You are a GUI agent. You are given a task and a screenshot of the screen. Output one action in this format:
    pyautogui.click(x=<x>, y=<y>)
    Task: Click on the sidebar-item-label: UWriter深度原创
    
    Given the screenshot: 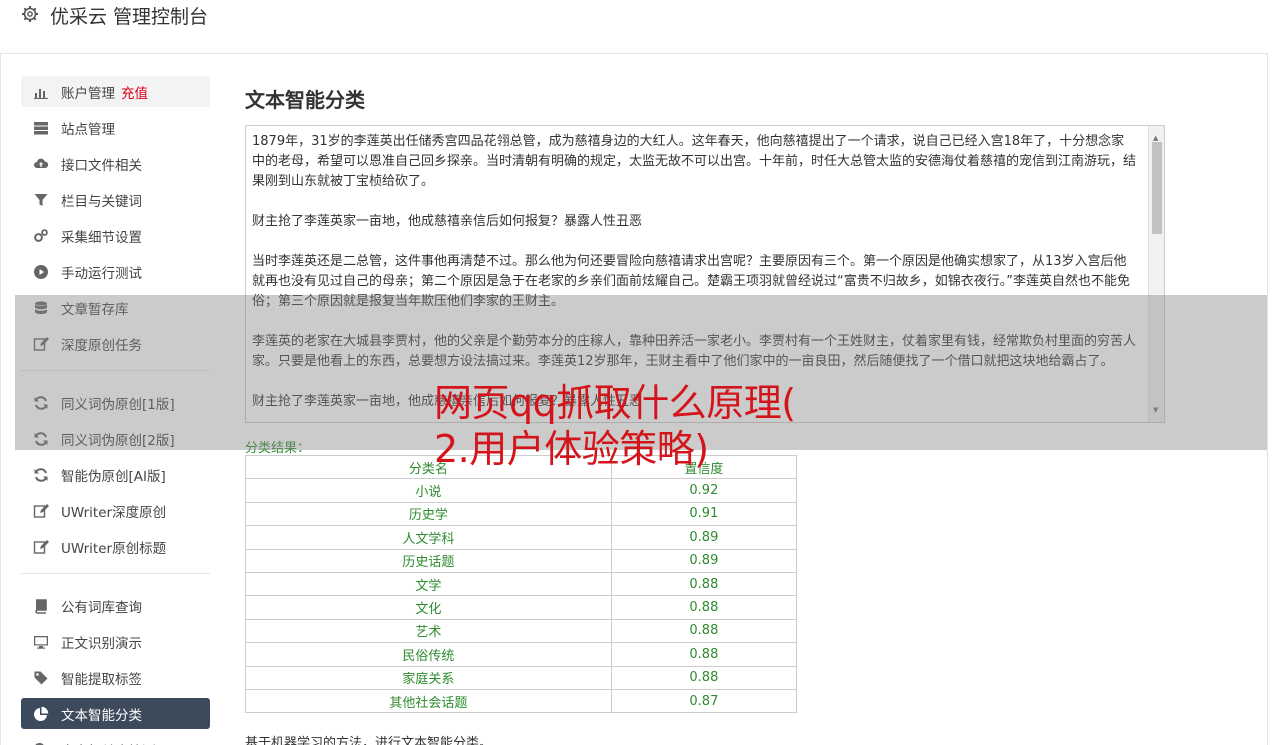 What is the action you would take?
    pyautogui.click(x=114, y=512)
    